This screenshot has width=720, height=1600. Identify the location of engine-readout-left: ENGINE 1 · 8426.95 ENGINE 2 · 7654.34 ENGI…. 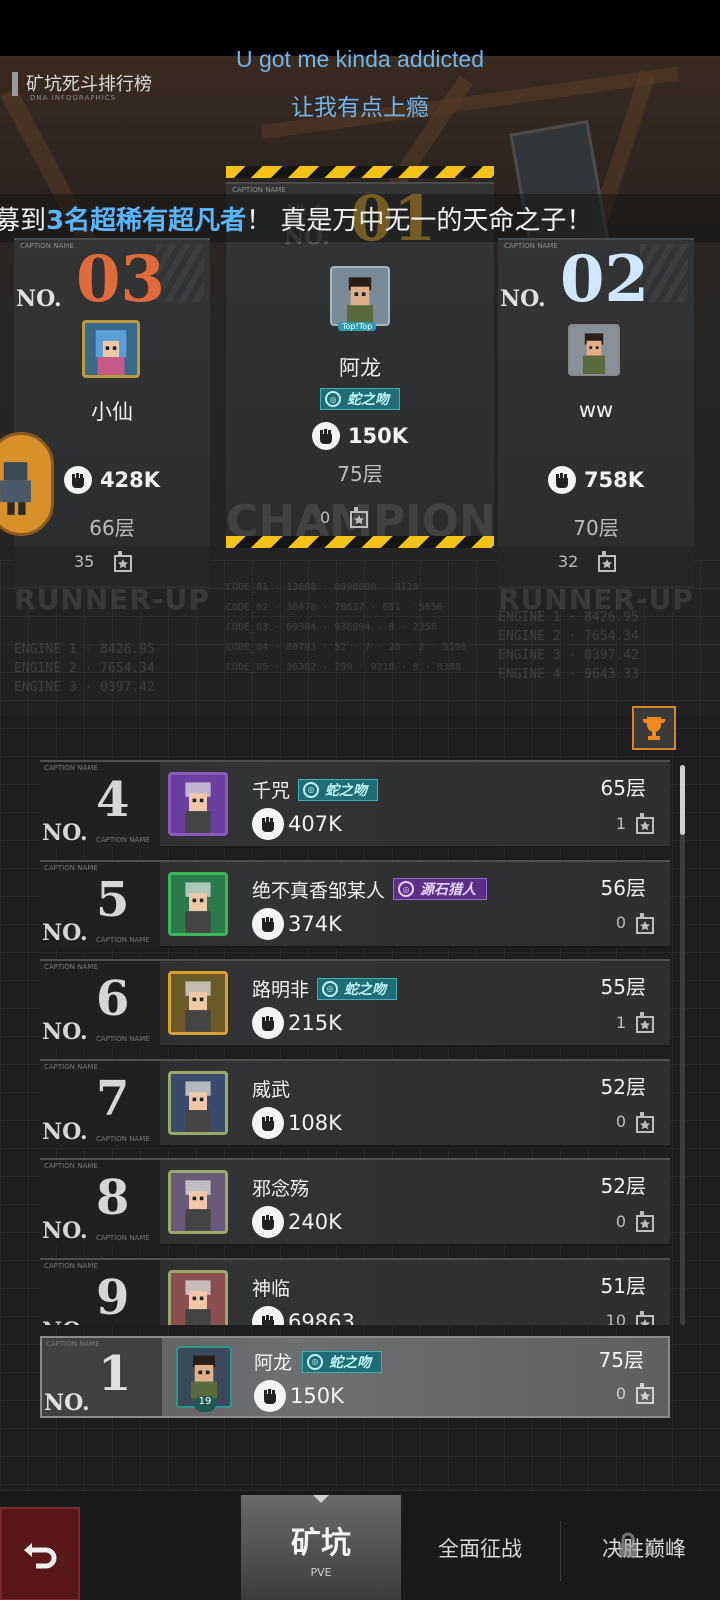
(84, 668).